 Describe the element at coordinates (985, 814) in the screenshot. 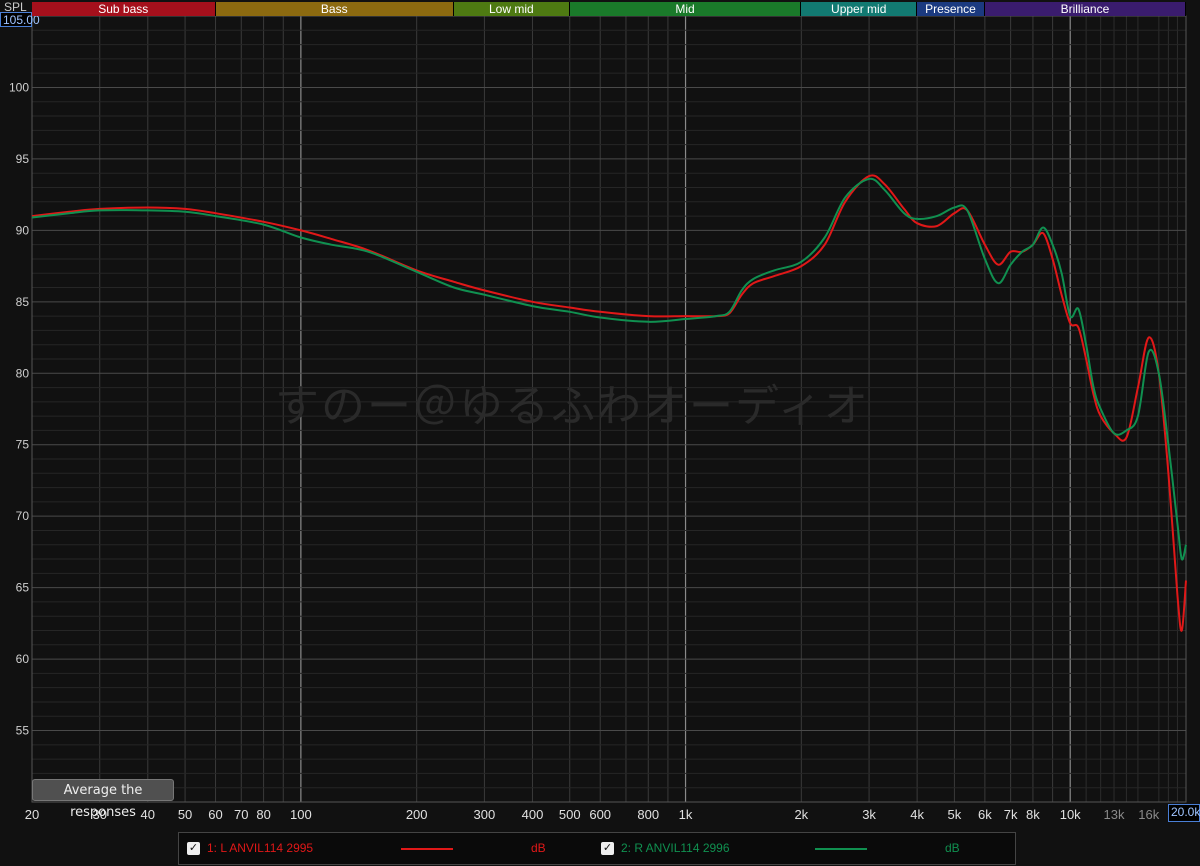

I see `x-tick-label: 6k` at that location.